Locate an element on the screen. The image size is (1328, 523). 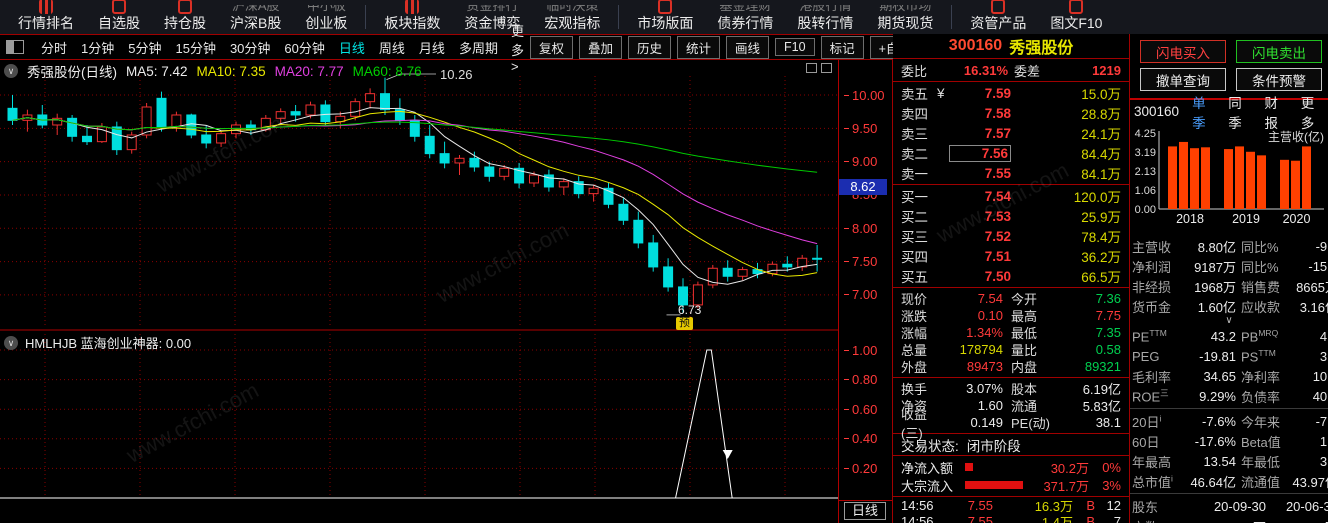
toolbar-item-label: 资管产品 is located at coordinates (998, 23).